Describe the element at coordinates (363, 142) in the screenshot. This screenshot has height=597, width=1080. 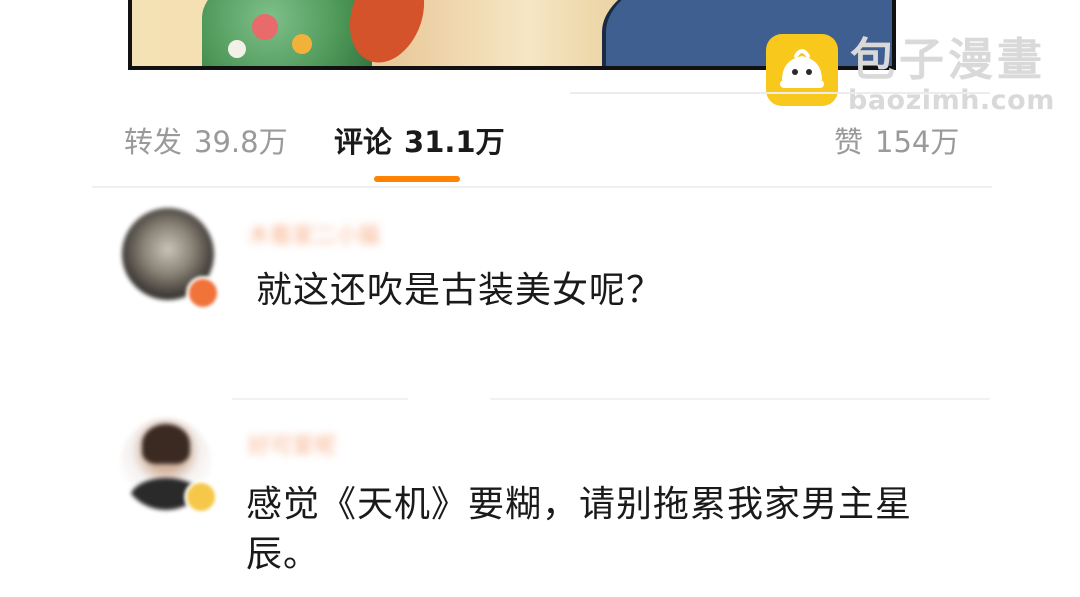
I see `tab-comment-label: 评论` at that location.